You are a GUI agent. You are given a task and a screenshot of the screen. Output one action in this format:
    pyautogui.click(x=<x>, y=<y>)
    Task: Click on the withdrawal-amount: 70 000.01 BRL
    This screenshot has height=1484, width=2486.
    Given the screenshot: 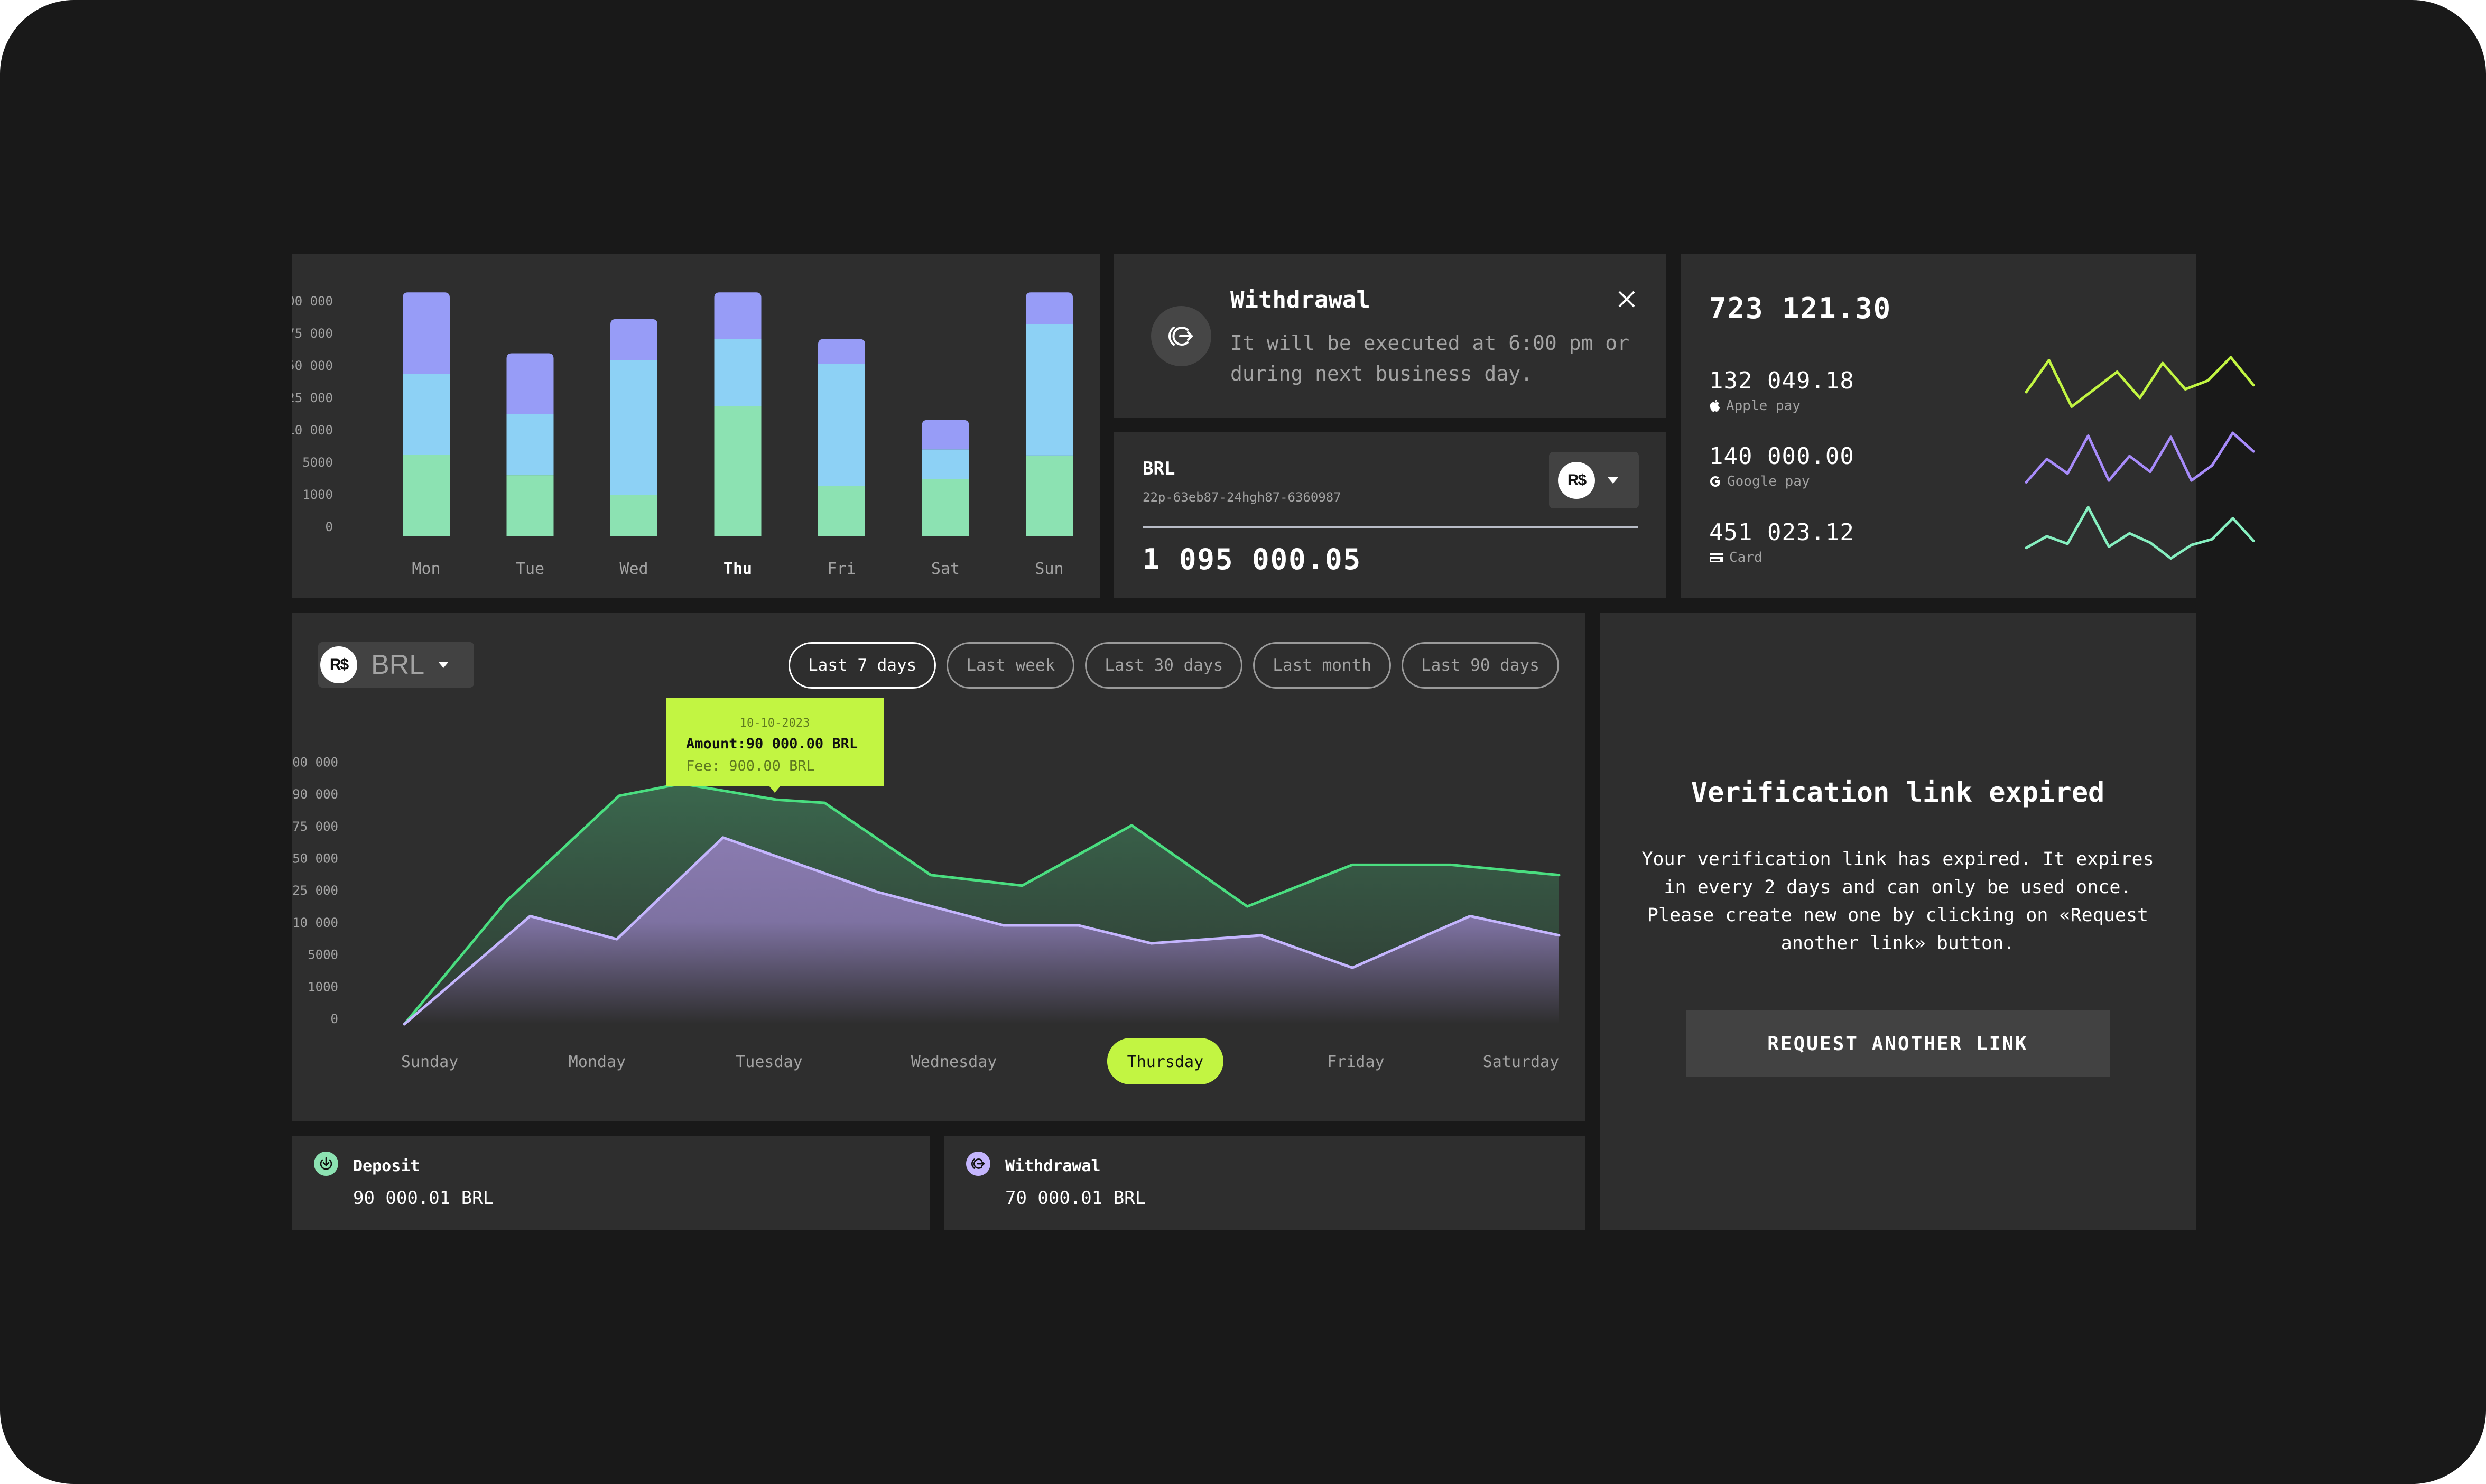 What is the action you would take?
    pyautogui.click(x=1075, y=1198)
    